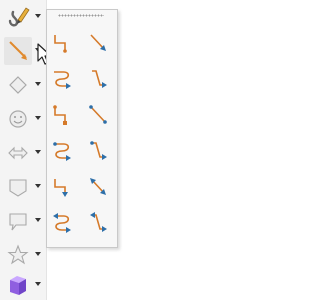 The image size is (320, 303). I want to click on connector-elbow-both-icon, so click(98, 223).